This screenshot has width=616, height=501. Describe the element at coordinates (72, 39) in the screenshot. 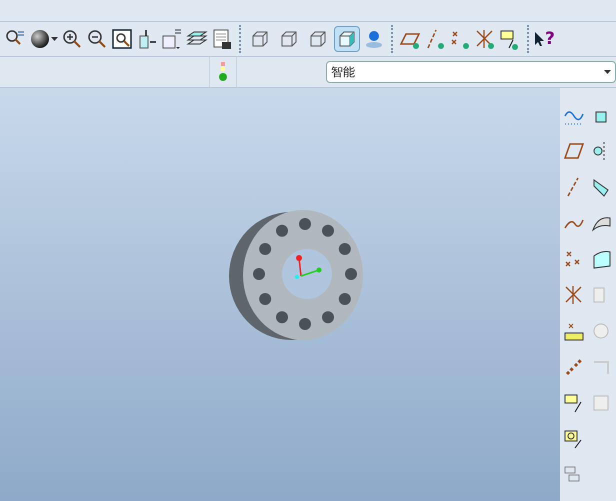

I see `zoom-in-icon` at that location.